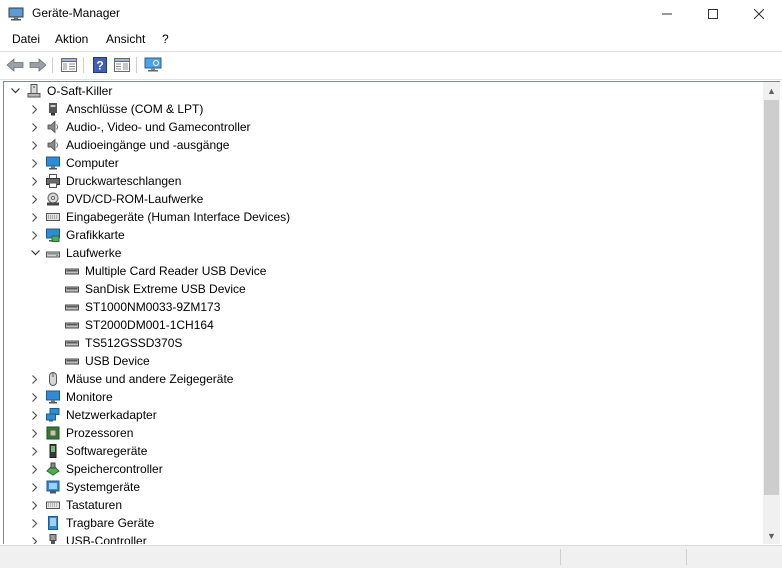  What do you see at coordinates (165, 289) in the screenshot?
I see `device-label: SanDisk Extreme USB Device` at bounding box center [165, 289].